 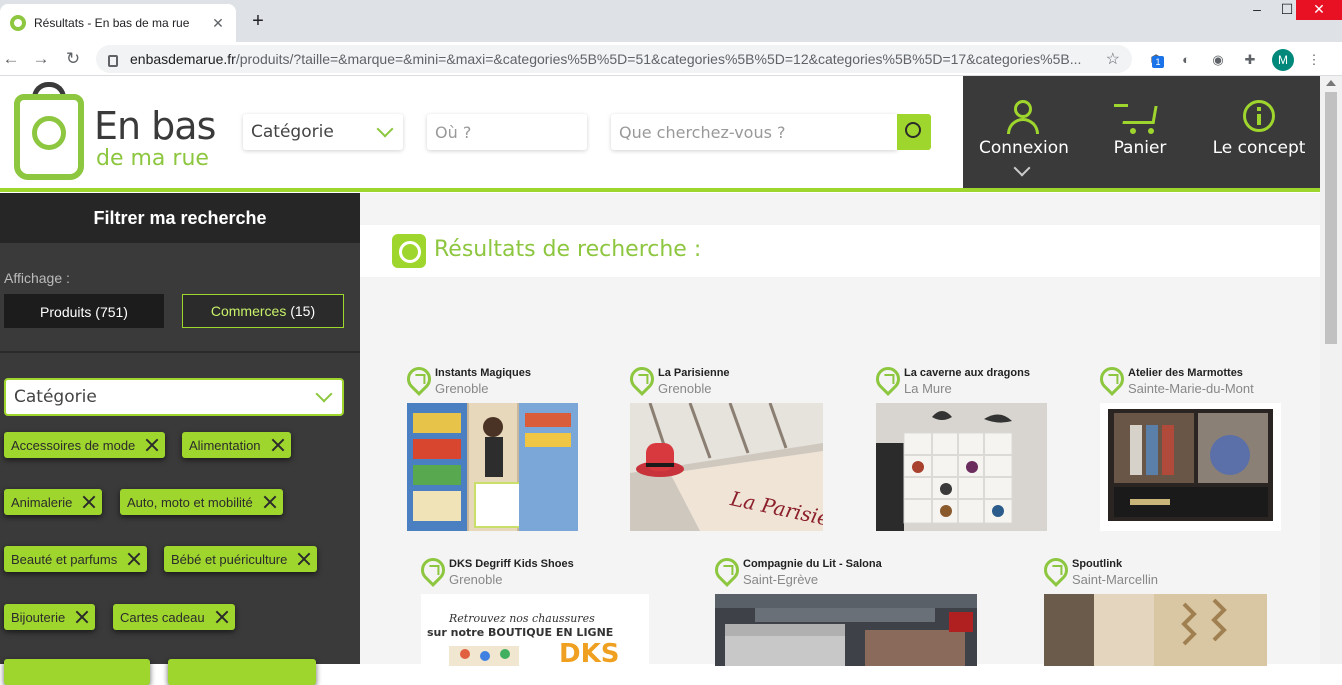 What do you see at coordinates (180, 352) in the screenshot?
I see `sidebar-divider` at bounding box center [180, 352].